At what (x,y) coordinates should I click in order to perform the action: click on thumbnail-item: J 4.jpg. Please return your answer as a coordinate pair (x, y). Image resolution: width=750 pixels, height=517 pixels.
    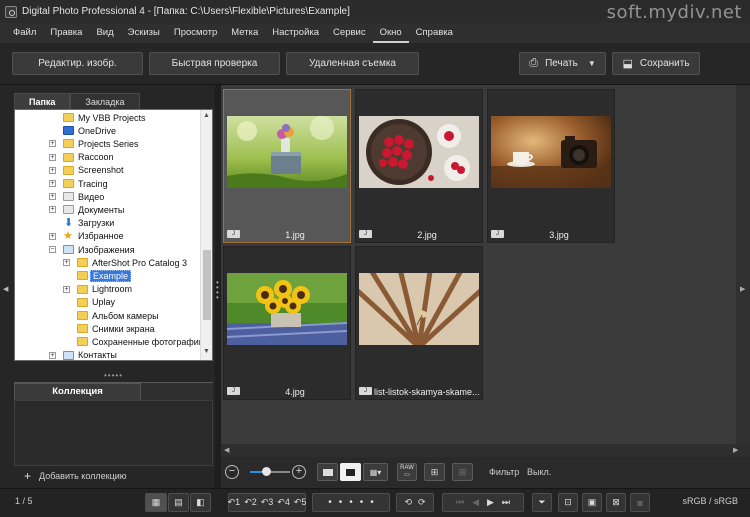
    Looking at the image, I should click on (287, 323).